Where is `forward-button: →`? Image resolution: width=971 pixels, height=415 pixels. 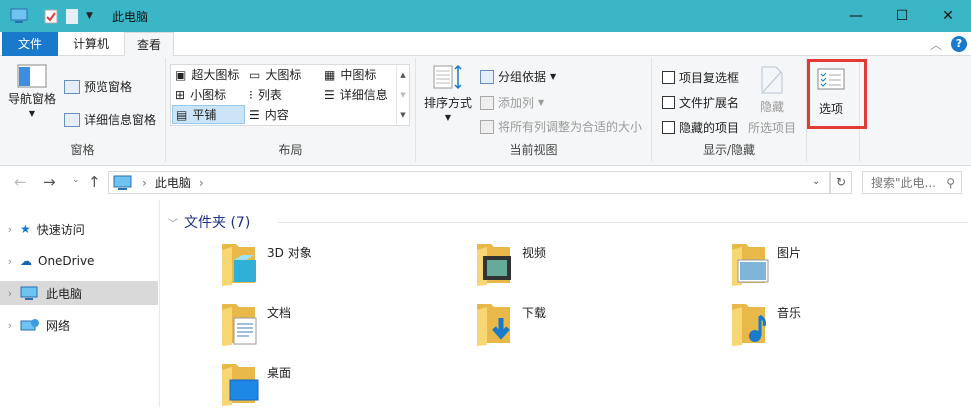 forward-button: → is located at coordinates (49, 182).